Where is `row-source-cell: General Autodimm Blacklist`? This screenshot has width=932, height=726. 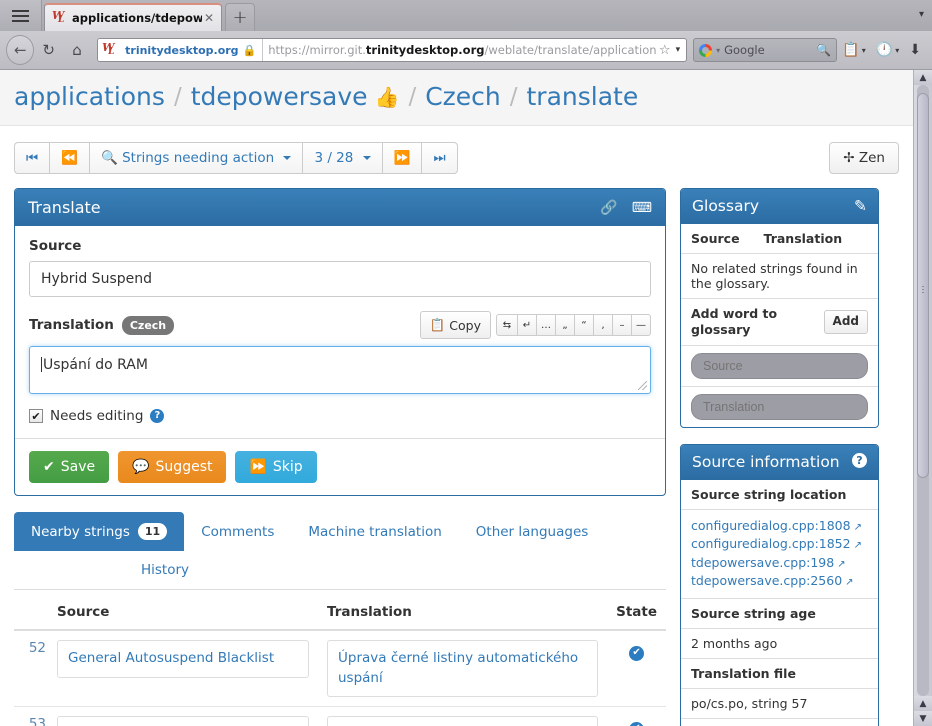
row-source-cell: General Autodimm Blacklist is located at coordinates (183, 716).